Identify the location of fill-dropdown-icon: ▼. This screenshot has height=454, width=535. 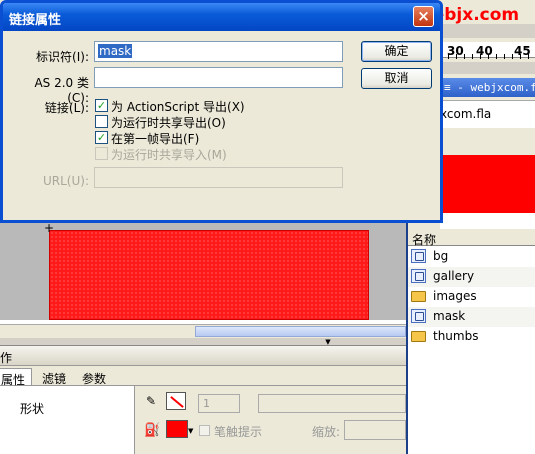
(190, 431).